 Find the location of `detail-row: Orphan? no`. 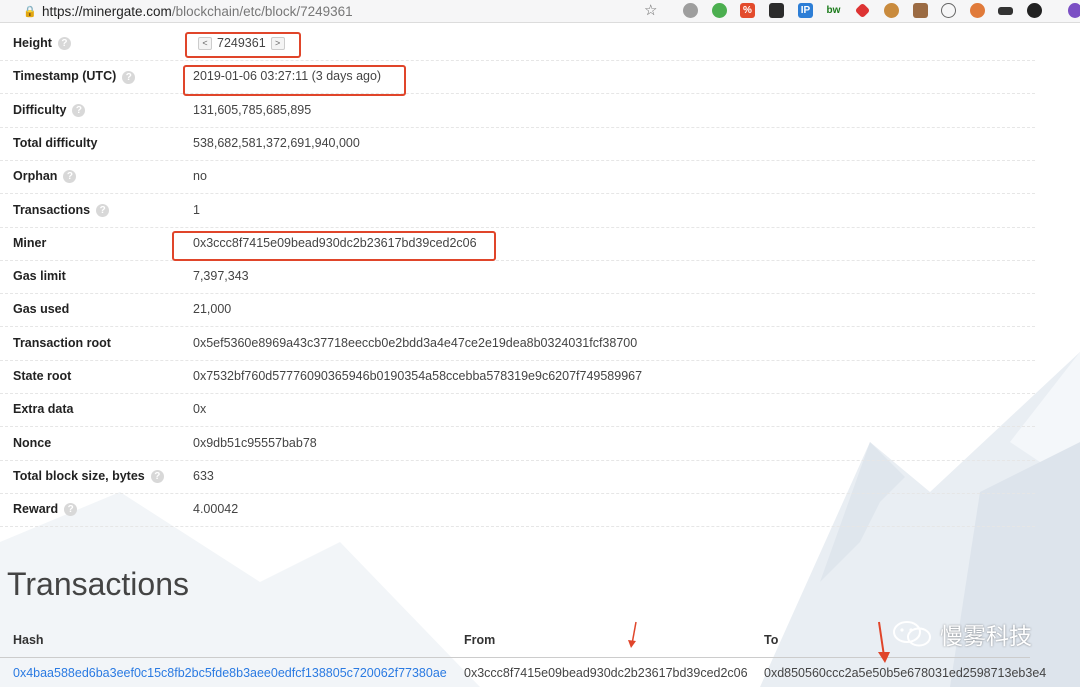

detail-row: Orphan? no is located at coordinates (517, 177).